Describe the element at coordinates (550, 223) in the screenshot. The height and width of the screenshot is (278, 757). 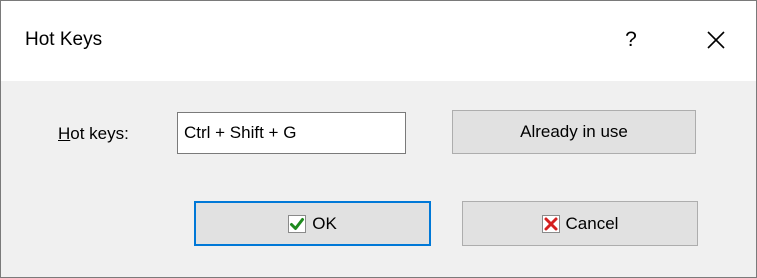
I see `x-mark-icon` at that location.